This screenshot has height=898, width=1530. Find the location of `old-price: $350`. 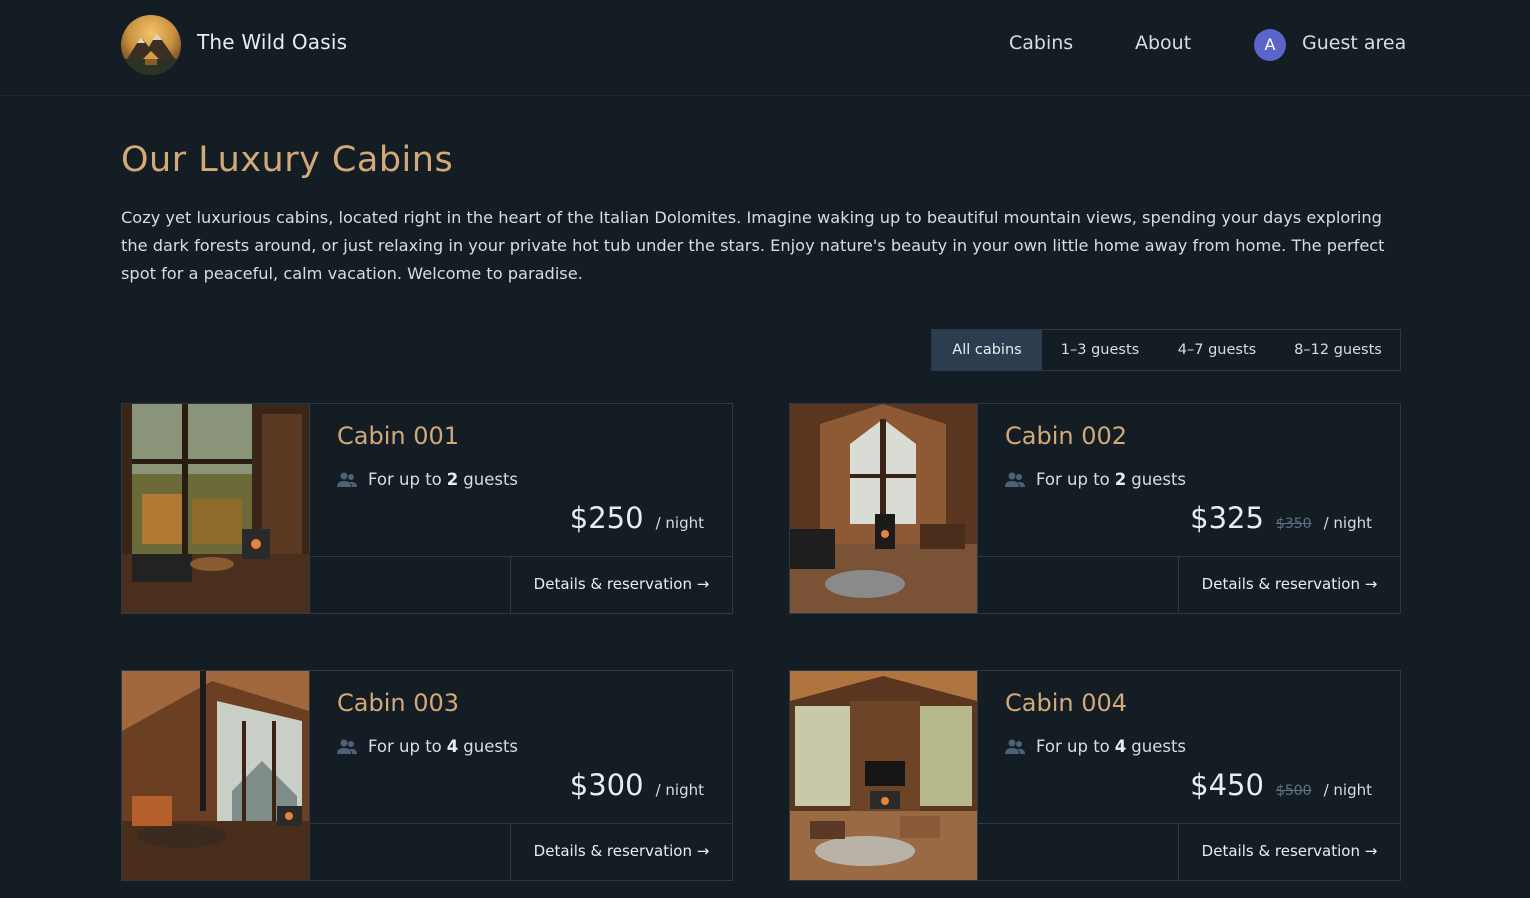

old-price: $350 is located at coordinates (1293, 524).